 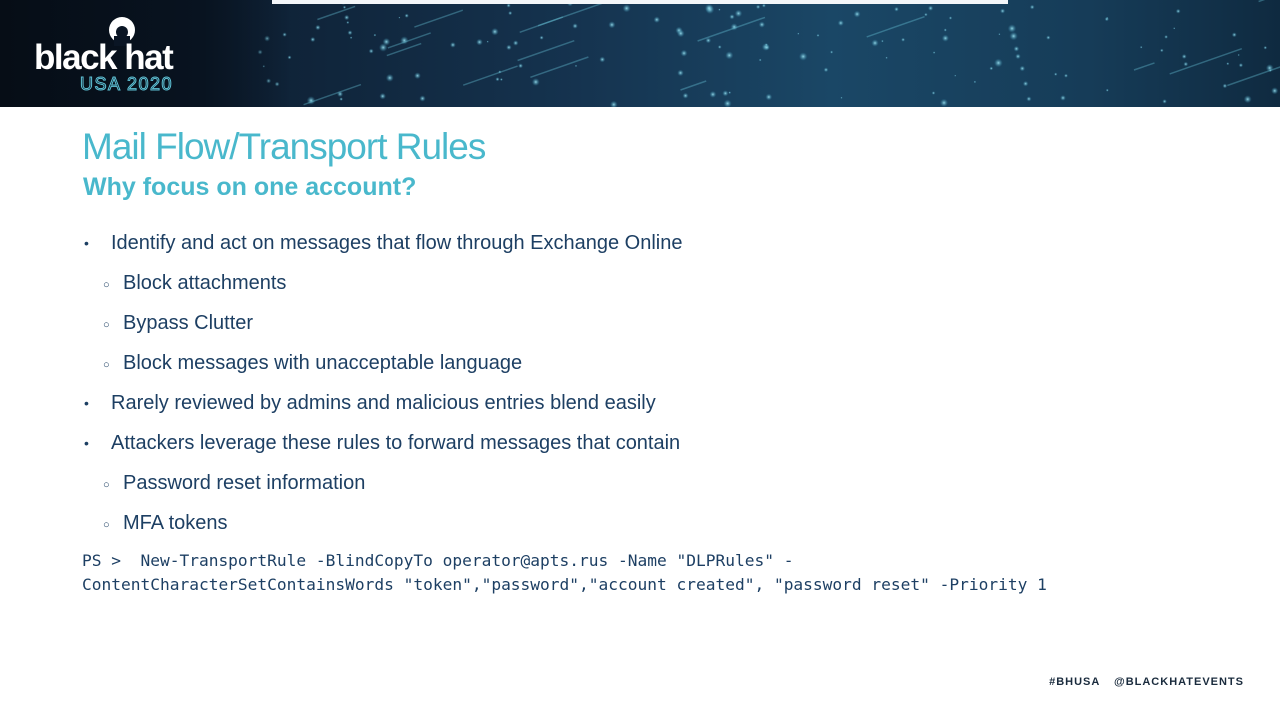 I want to click on footer-tags: #BHUSA @BLACKHATEVENTS, so click(x=1141, y=682).